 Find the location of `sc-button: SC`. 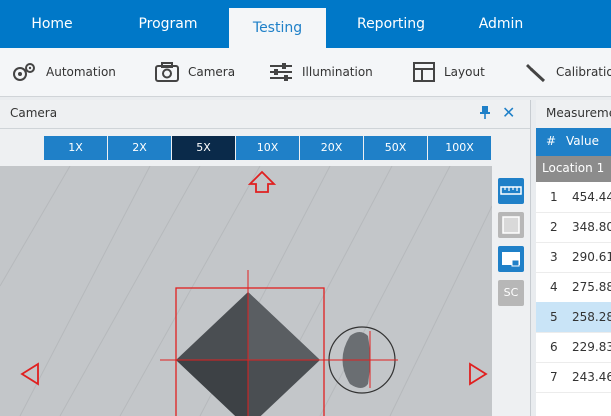

sc-button: SC is located at coordinates (511, 293).